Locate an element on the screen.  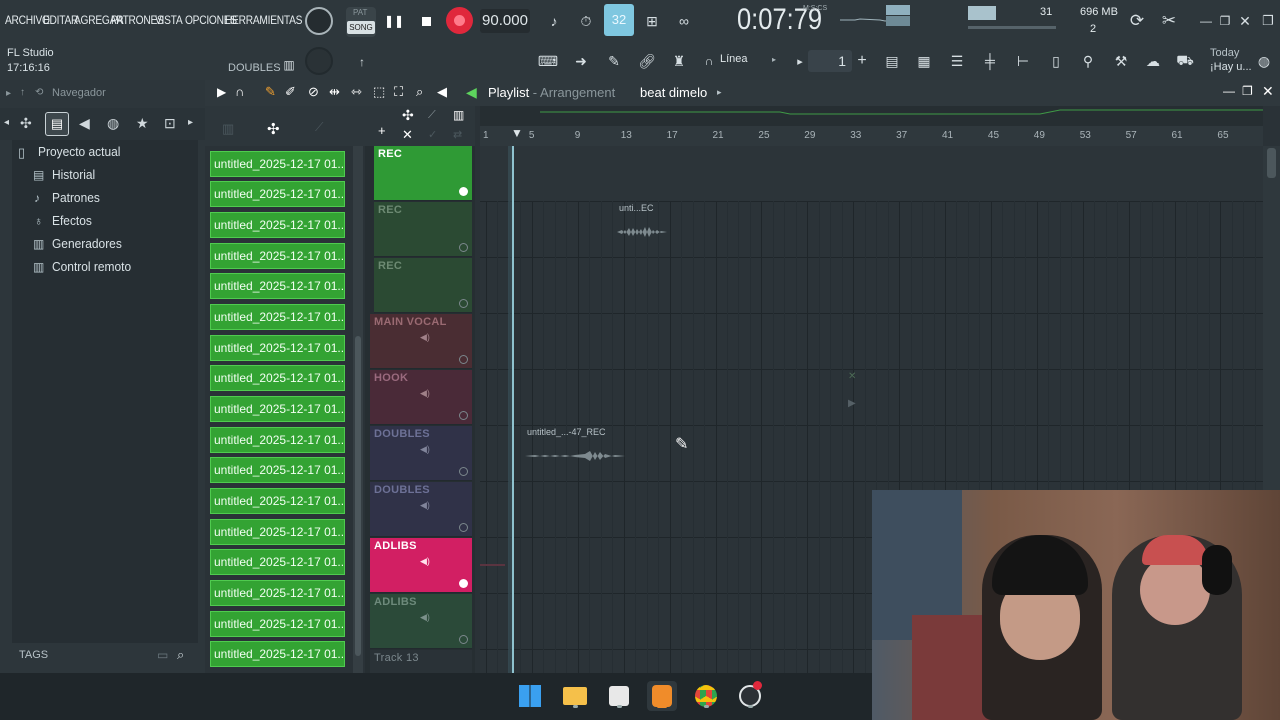
wait-record-icon: ⏱ is located at coordinates (586, 21).